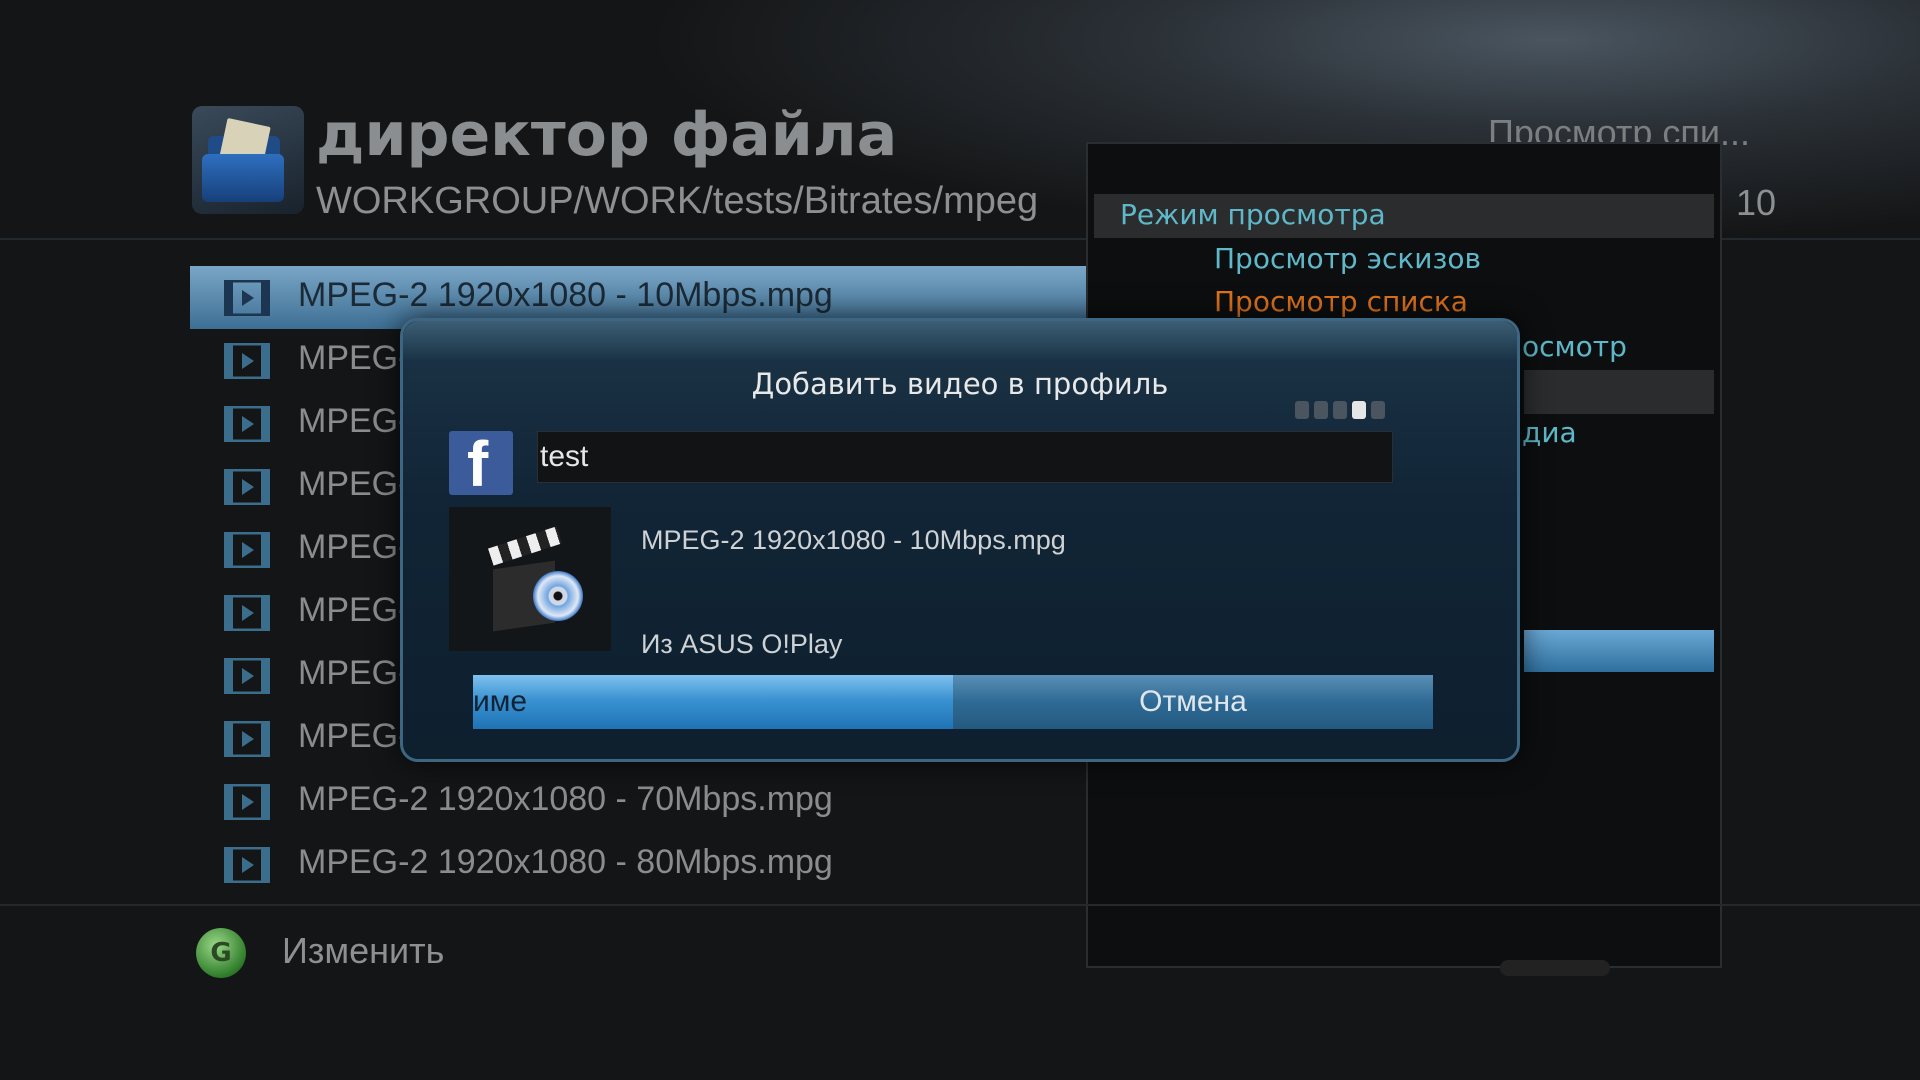 This screenshot has width=1920, height=1080. I want to click on file-row: MPEG-2 1920x1080 - 70Mbps.mpg, so click(640, 801).